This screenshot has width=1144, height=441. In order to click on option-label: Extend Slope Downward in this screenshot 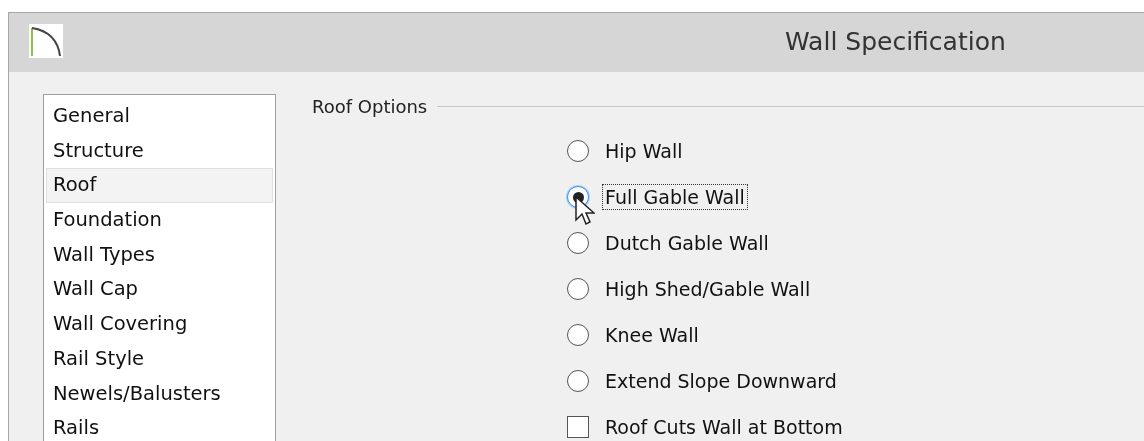, I will do `click(721, 381)`.